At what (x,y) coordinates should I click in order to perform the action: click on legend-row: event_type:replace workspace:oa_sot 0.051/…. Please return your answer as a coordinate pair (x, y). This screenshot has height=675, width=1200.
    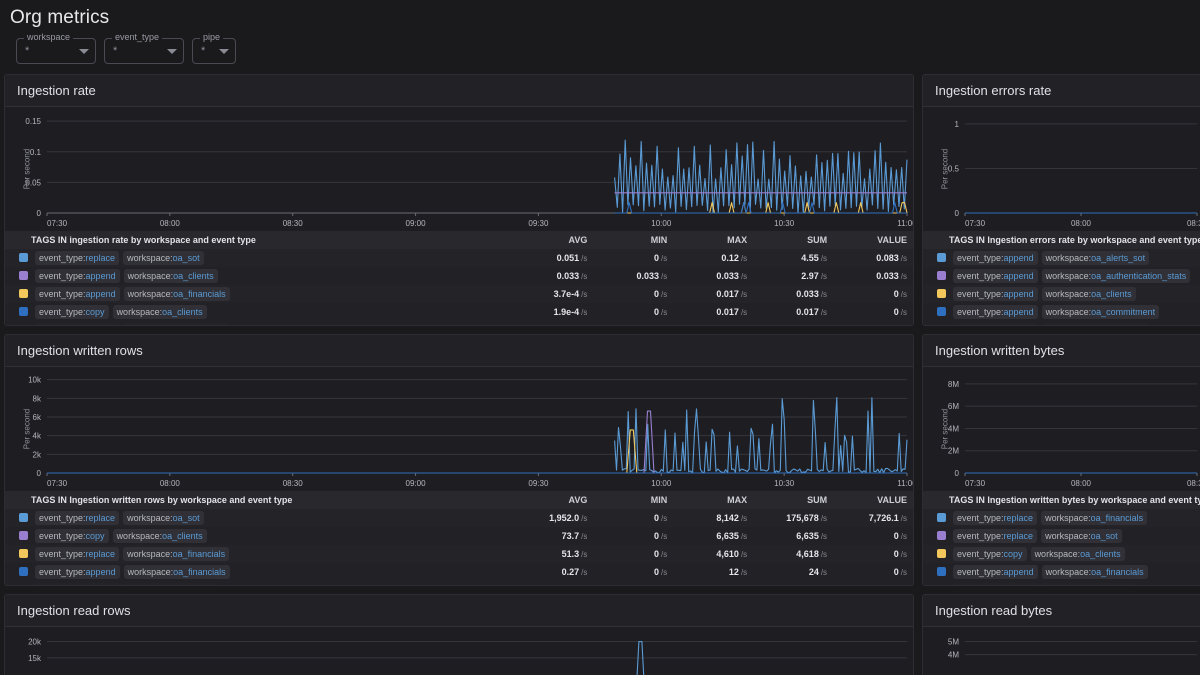
    Looking at the image, I should click on (459, 258).